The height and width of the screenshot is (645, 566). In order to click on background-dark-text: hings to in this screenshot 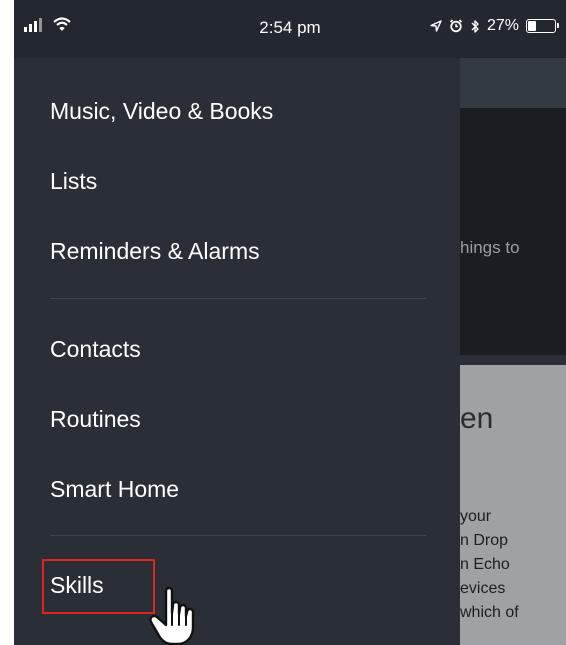, I will do `click(490, 247)`.